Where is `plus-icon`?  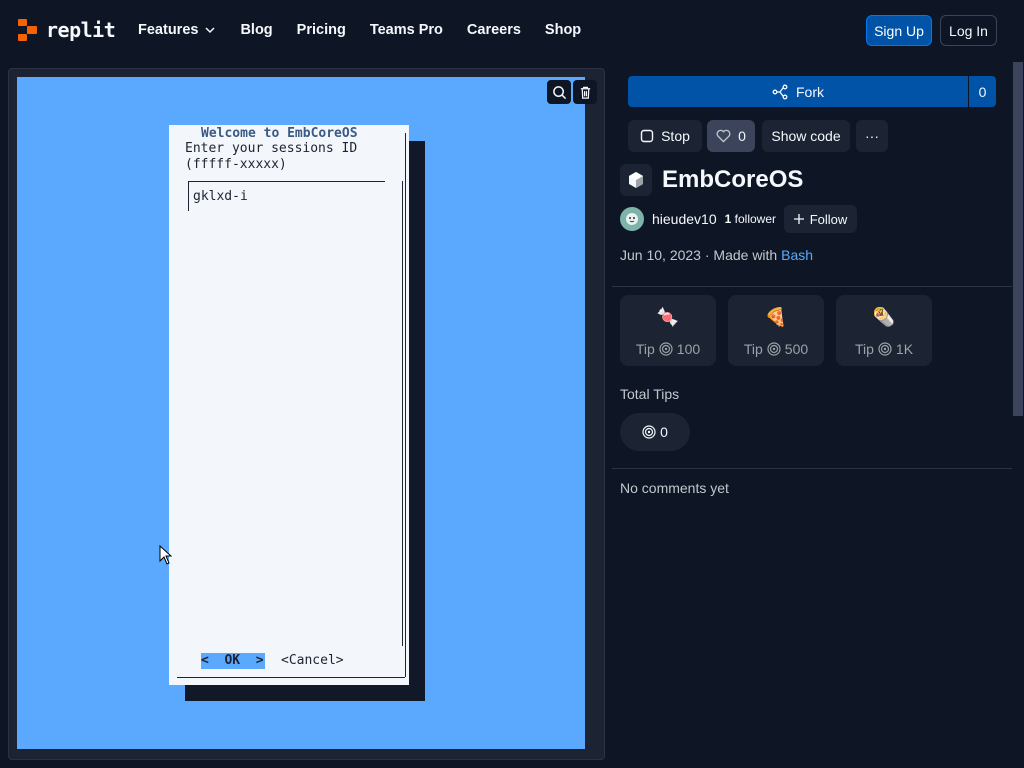 plus-icon is located at coordinates (798, 219).